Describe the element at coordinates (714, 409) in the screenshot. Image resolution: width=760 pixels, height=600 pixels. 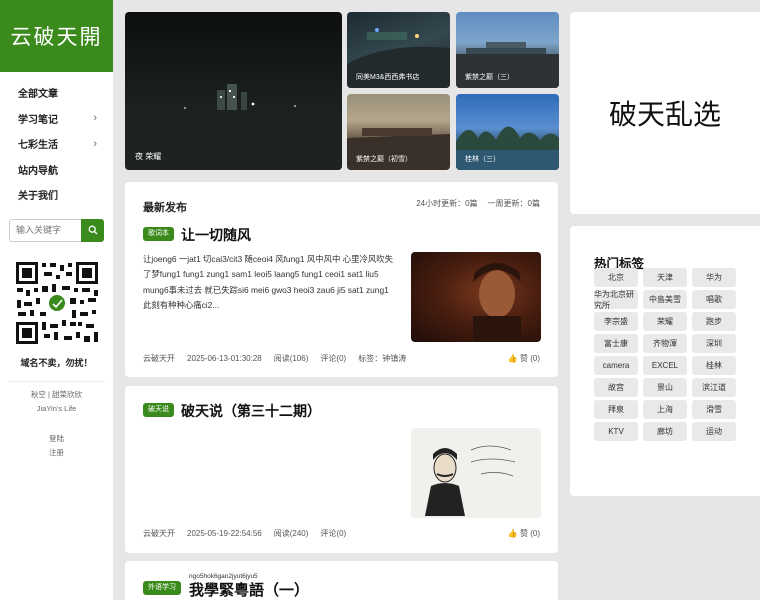
I see `tag-item: 滑雪` at that location.